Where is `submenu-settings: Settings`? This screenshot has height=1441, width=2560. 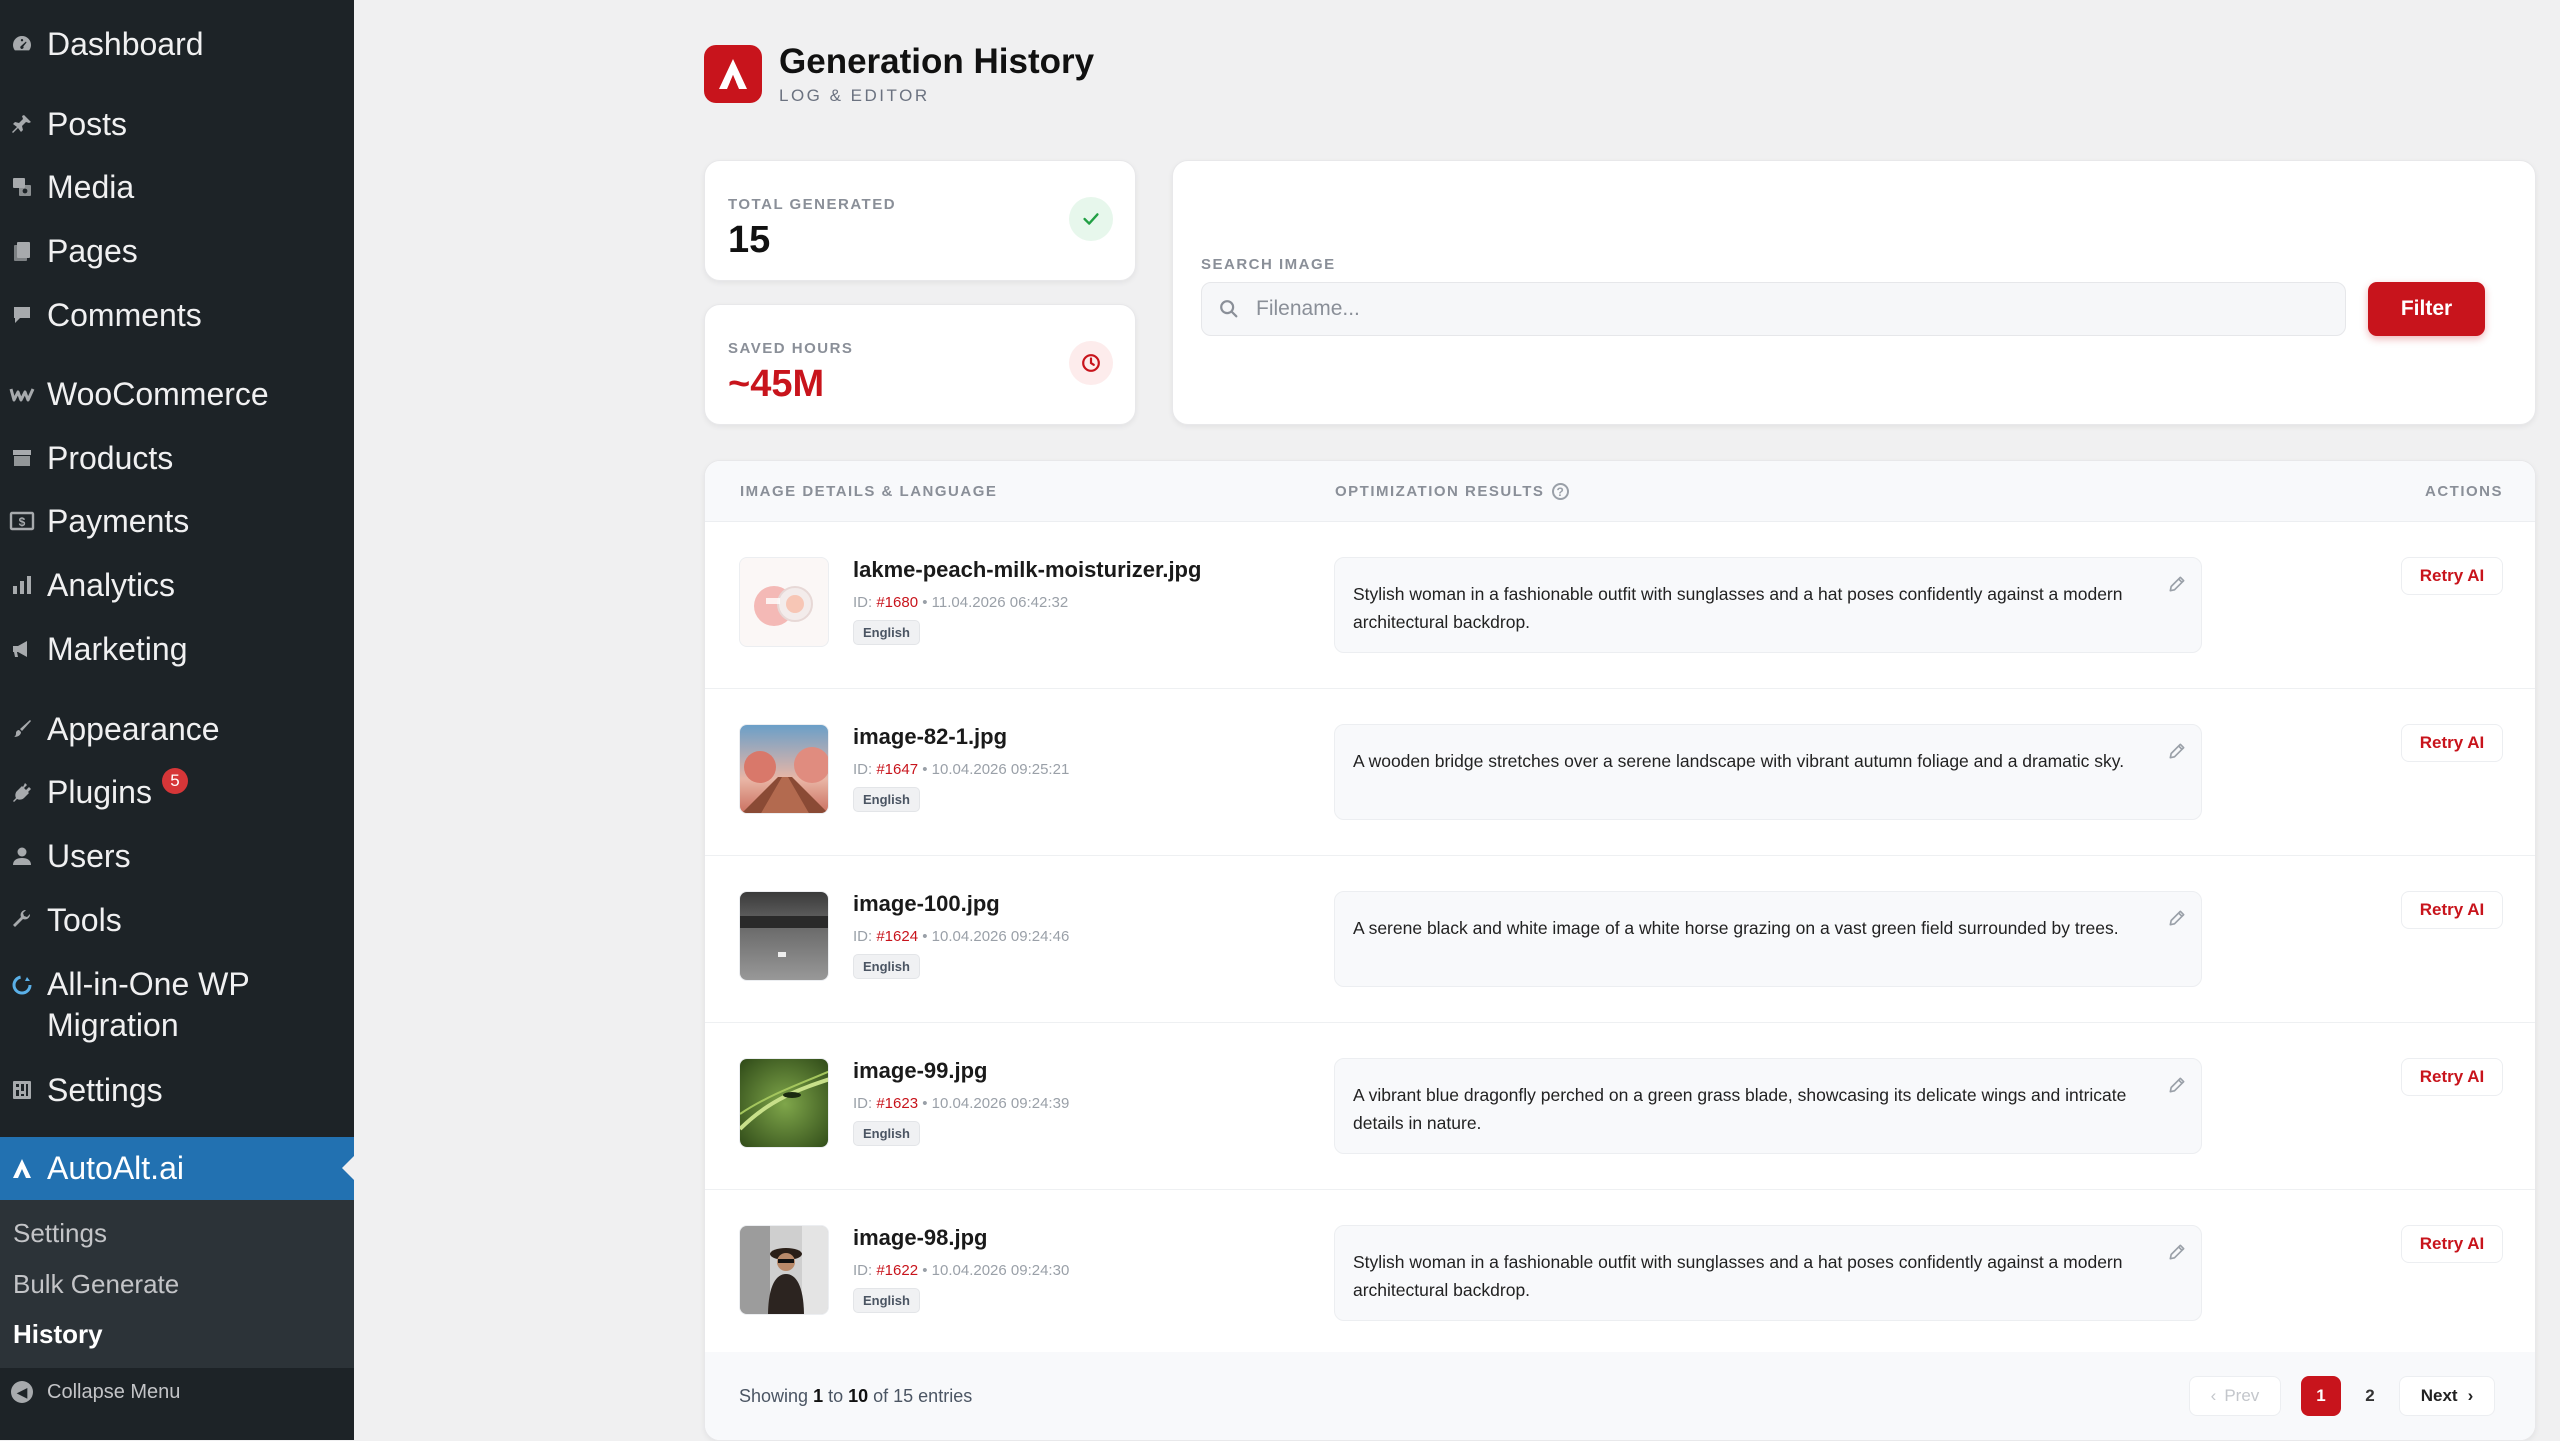
submenu-settings: Settings is located at coordinates (60, 1233).